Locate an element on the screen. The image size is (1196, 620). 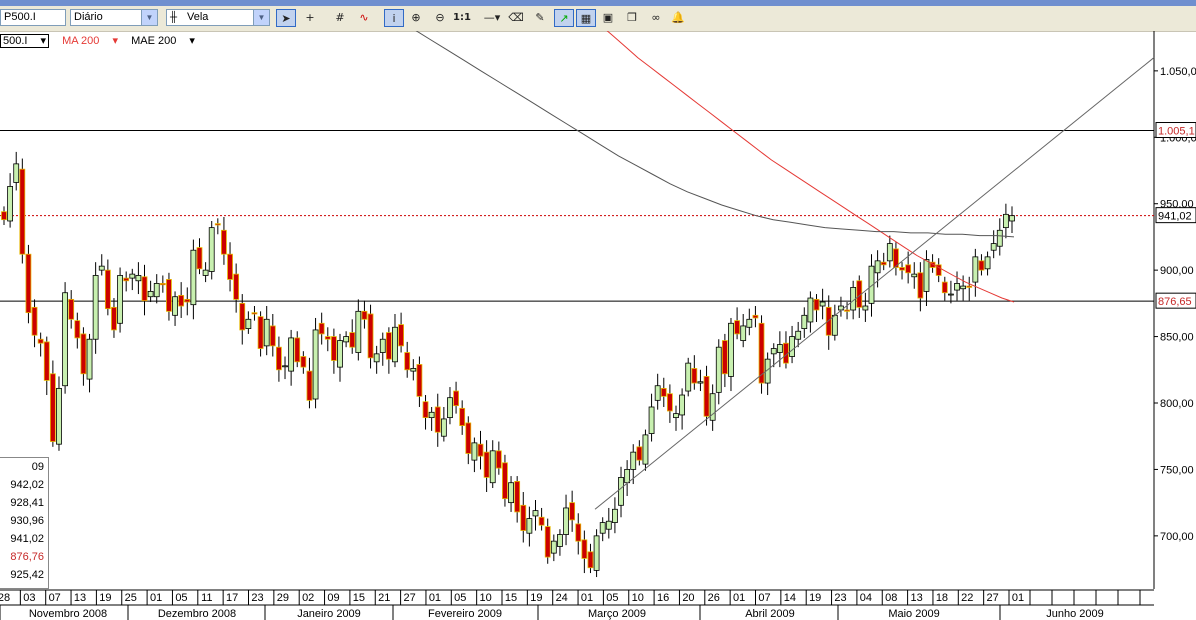
x-tick-label: 09 is located at coordinates (333, 598).